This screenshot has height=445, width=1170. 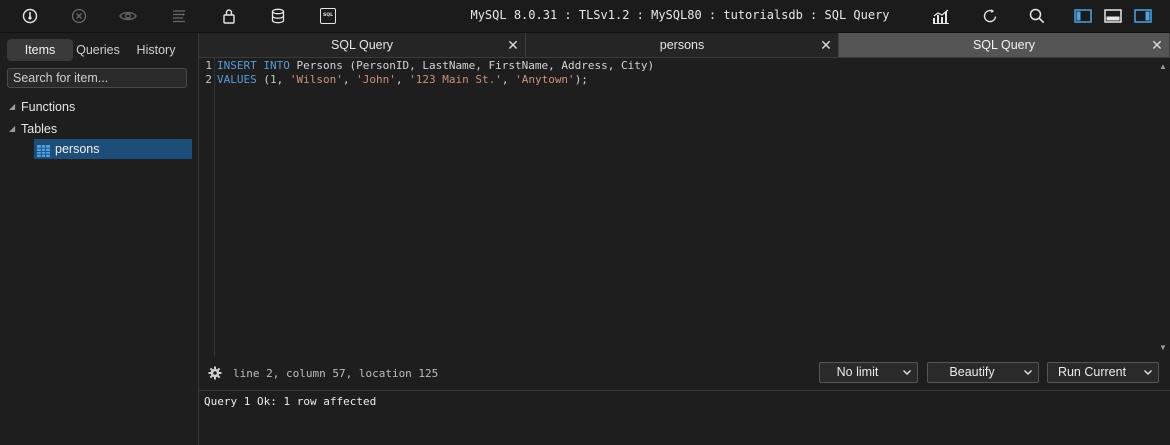 I want to click on line-gutter: 1 2, so click(x=207, y=207).